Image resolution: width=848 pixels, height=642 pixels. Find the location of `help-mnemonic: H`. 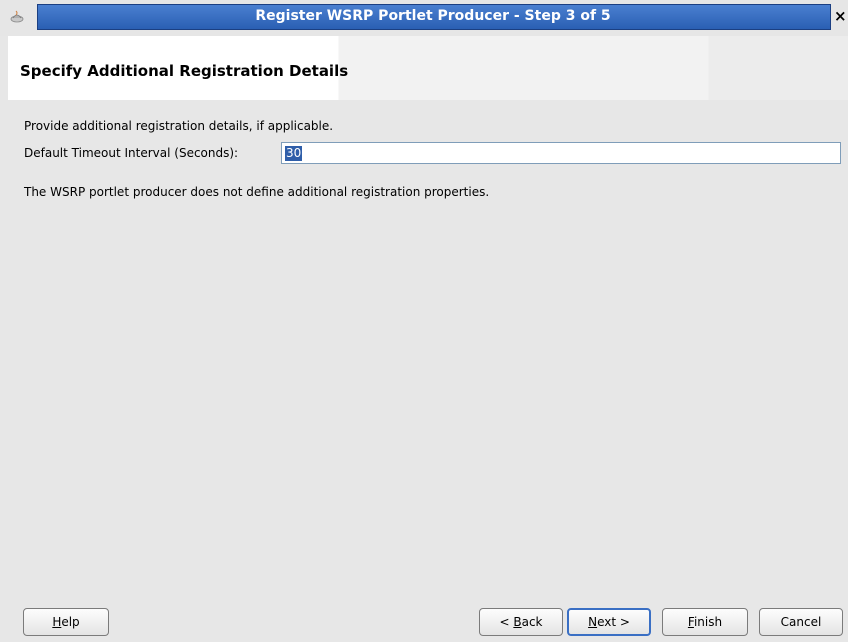

help-mnemonic: H is located at coordinates (57, 622).